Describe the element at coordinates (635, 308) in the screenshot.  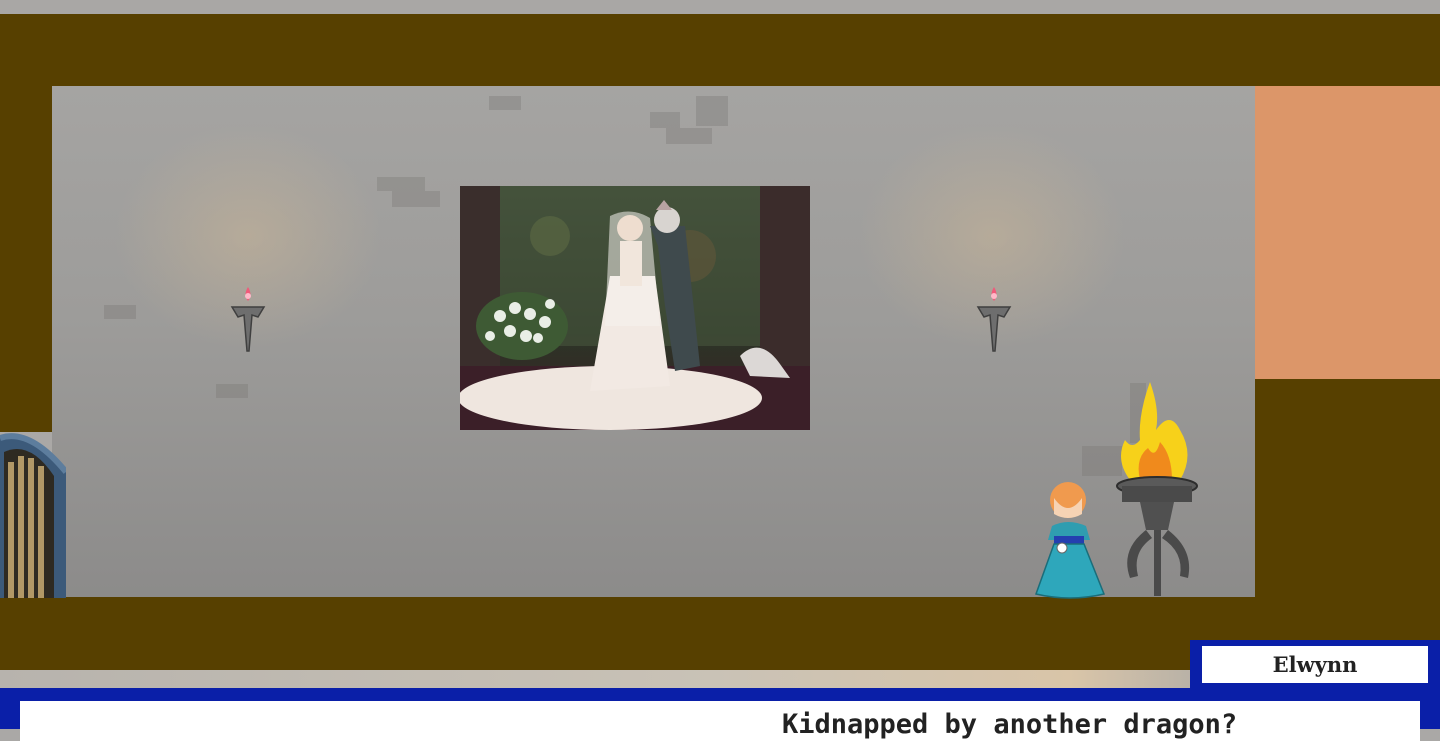
I see `wedding-painting` at that location.